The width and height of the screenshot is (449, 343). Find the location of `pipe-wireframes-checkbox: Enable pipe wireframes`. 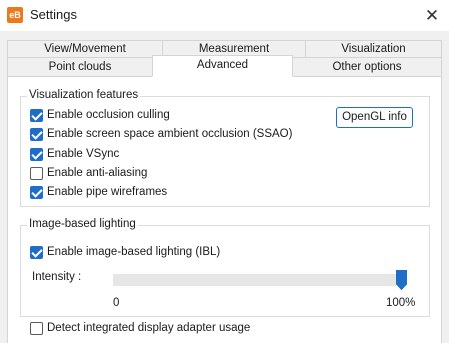

pipe-wireframes-checkbox: Enable pipe wireframes is located at coordinates (98, 192).